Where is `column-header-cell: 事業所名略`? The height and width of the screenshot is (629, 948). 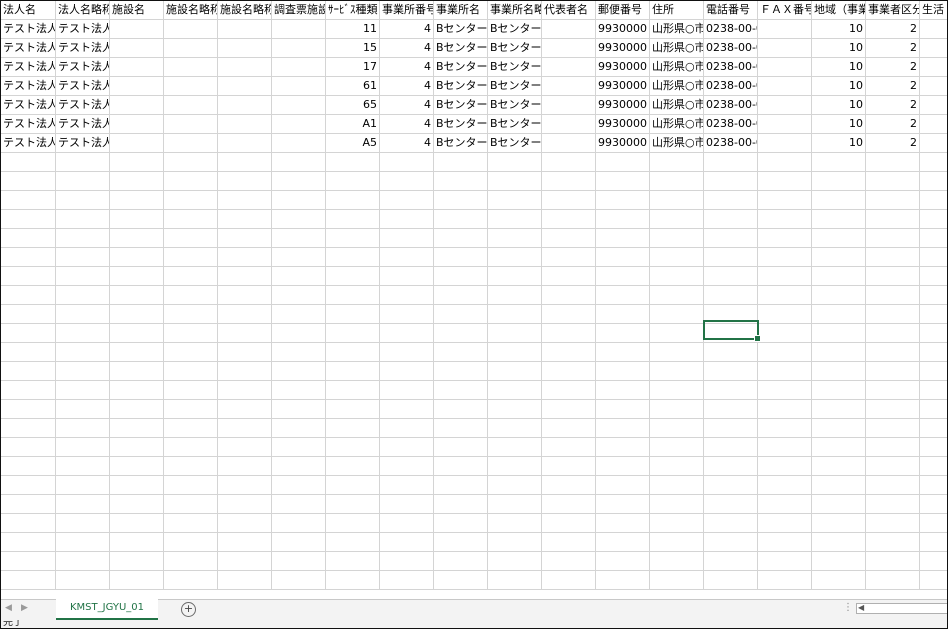 column-header-cell: 事業所名略 is located at coordinates (515, 10).